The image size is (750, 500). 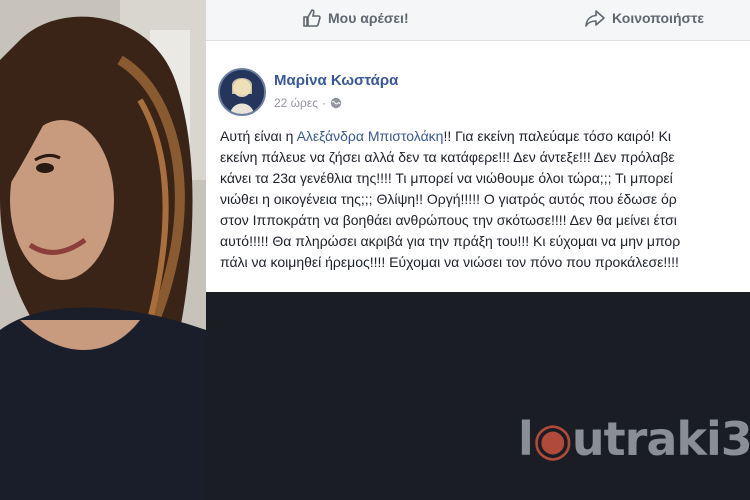 I want to click on share-label: Κοινοποιήστε, so click(x=658, y=18).